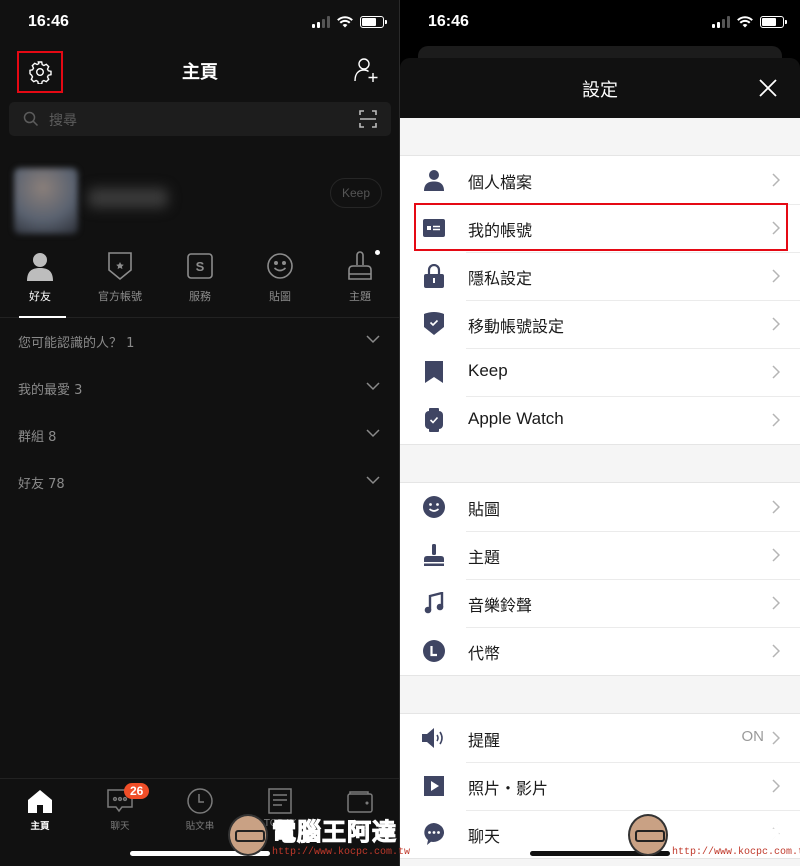  I want to click on search-bar: 搜尋, so click(200, 119).